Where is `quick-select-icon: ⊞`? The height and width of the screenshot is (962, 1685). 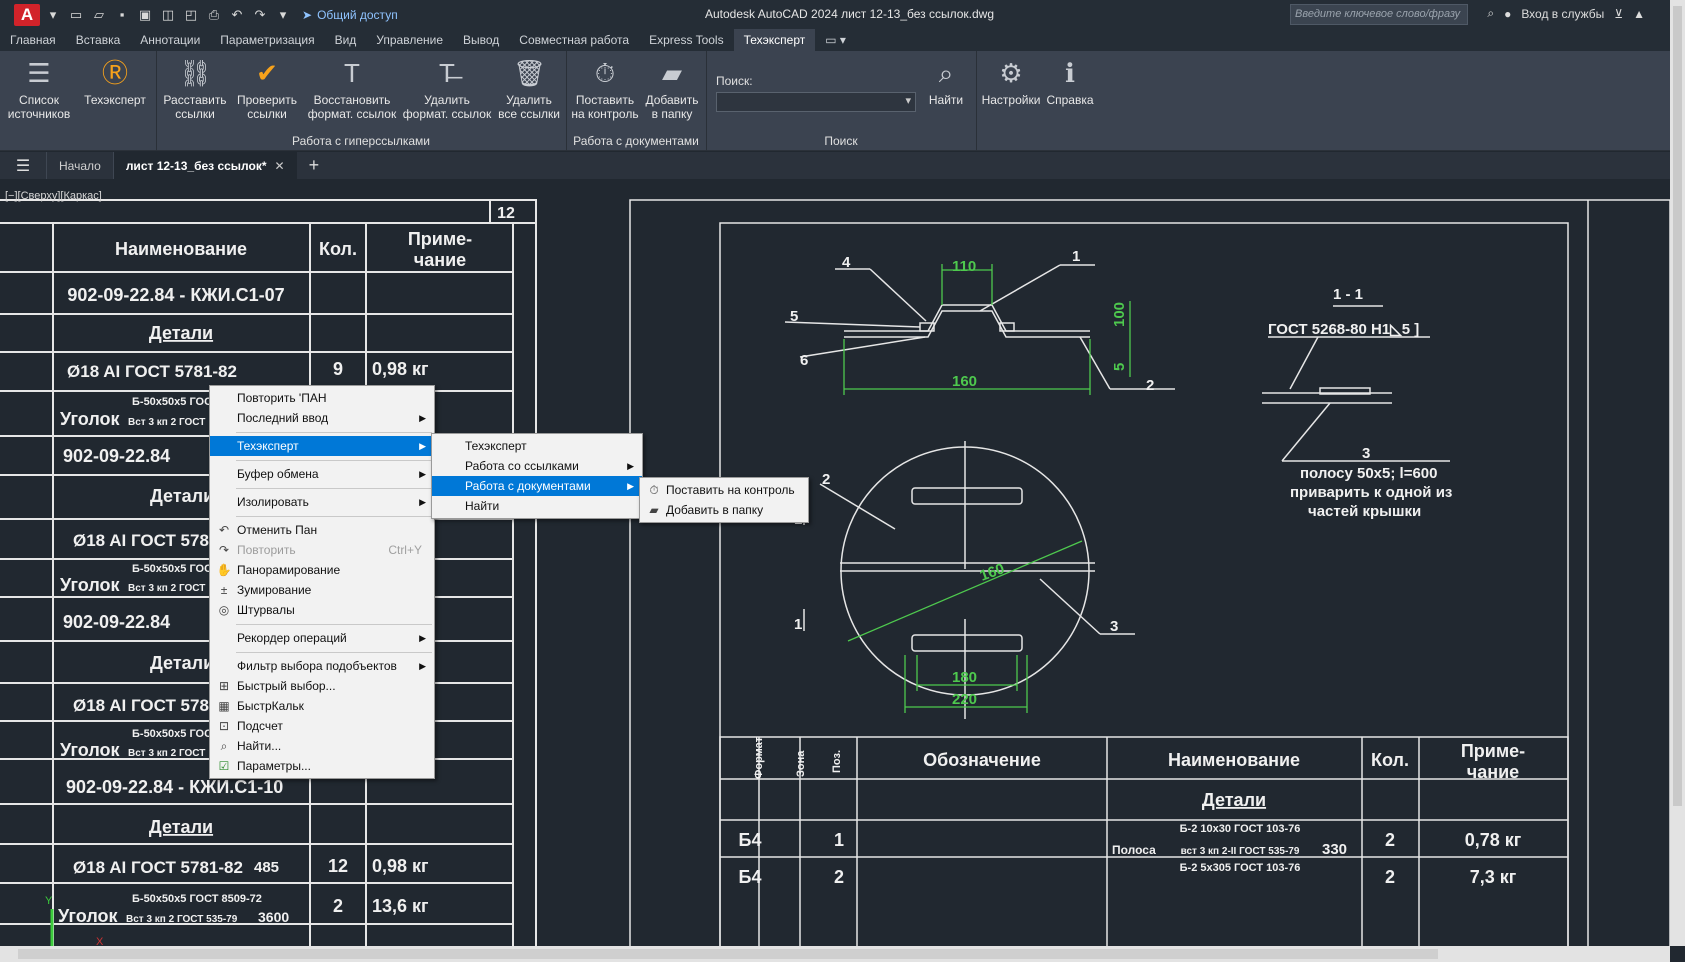 quick-select-icon: ⊞ is located at coordinates (224, 686).